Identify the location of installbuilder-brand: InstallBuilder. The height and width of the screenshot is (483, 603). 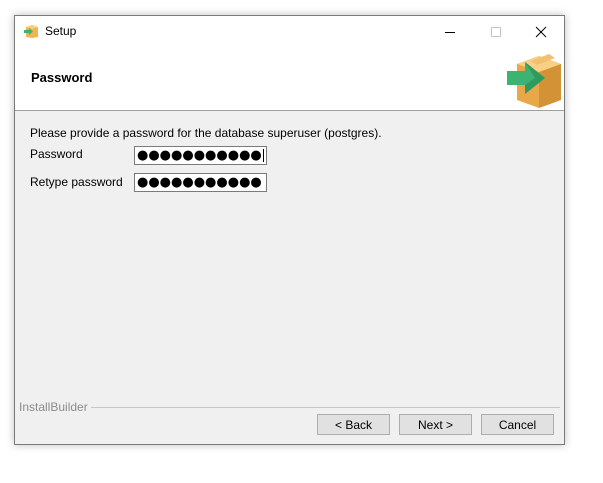
(55, 407).